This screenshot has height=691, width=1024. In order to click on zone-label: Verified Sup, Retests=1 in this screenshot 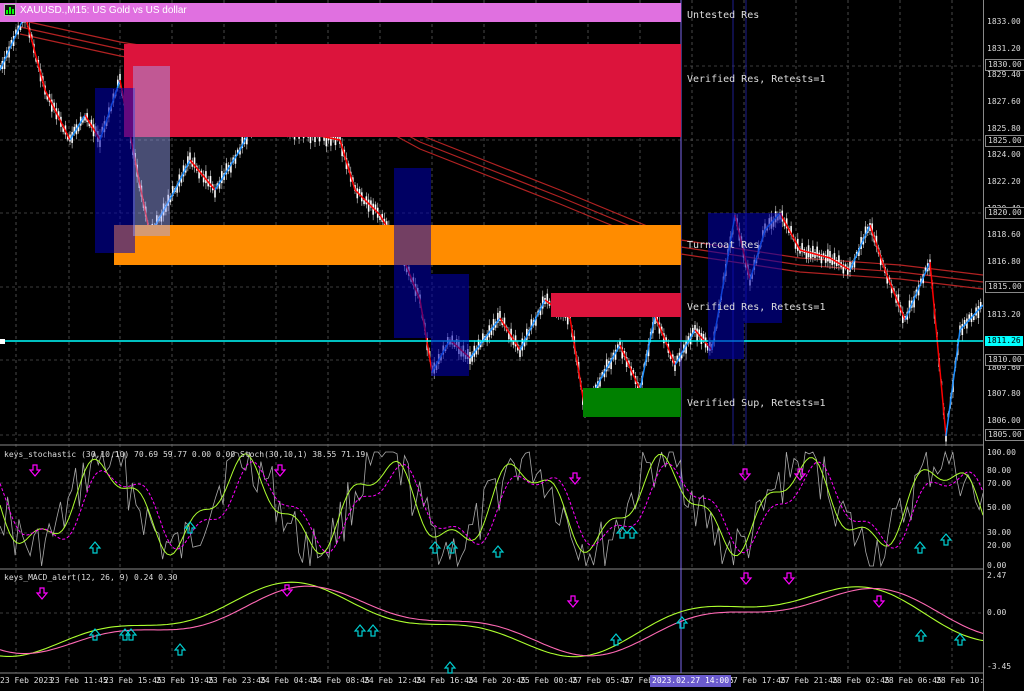, I will do `click(756, 403)`.